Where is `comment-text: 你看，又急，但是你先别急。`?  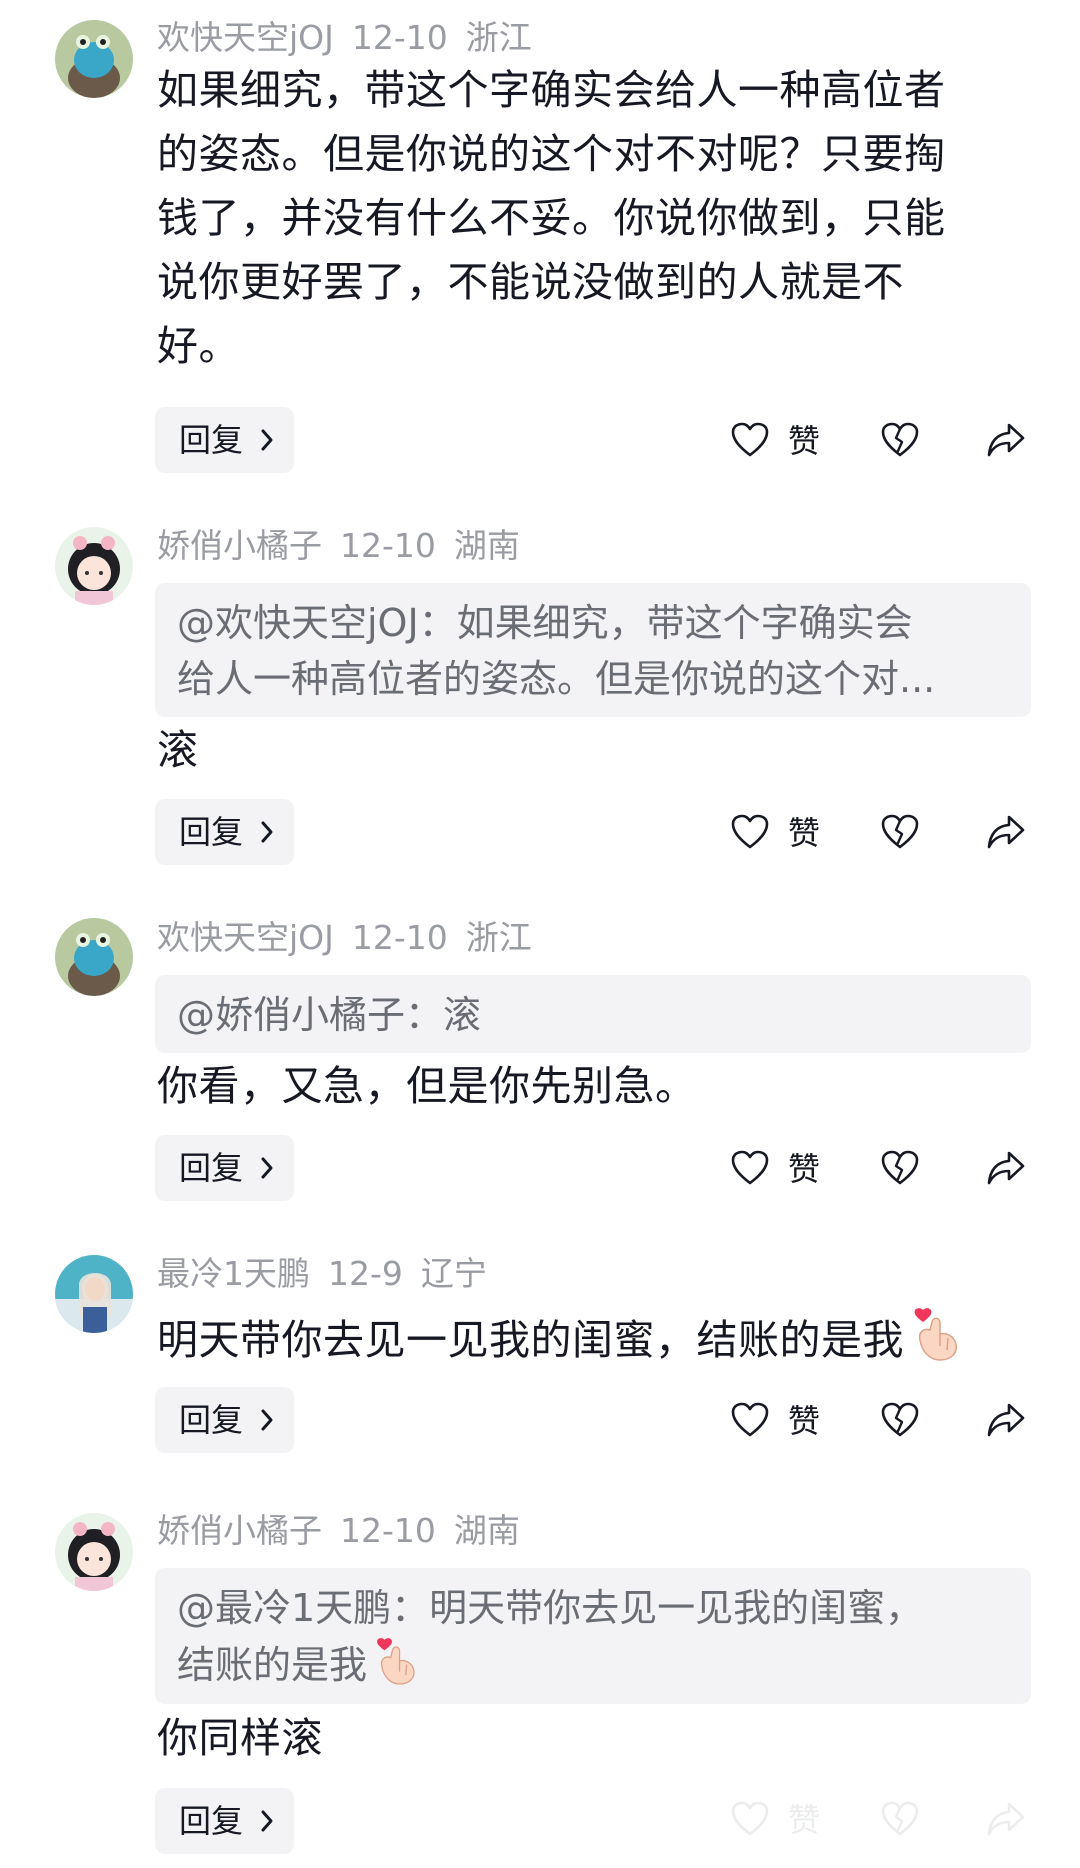 comment-text: 你看，又急，但是你先别急。 is located at coordinates (597, 1086).